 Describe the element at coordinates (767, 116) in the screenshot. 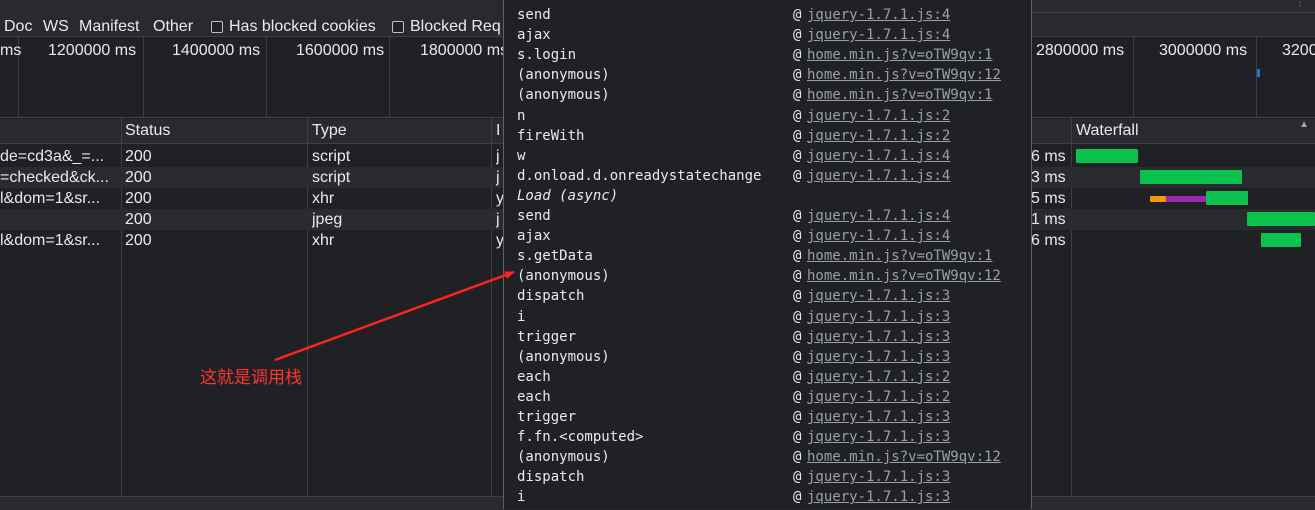

I see `call-stack-frame: n @ jquery-1.7.1.js:2` at that location.